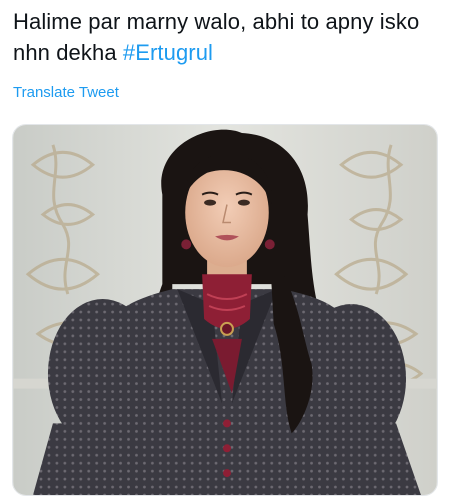 The image size is (450, 502). What do you see at coordinates (66, 92) in the screenshot?
I see `translate-tweet-link: Translate Tweet` at bounding box center [66, 92].